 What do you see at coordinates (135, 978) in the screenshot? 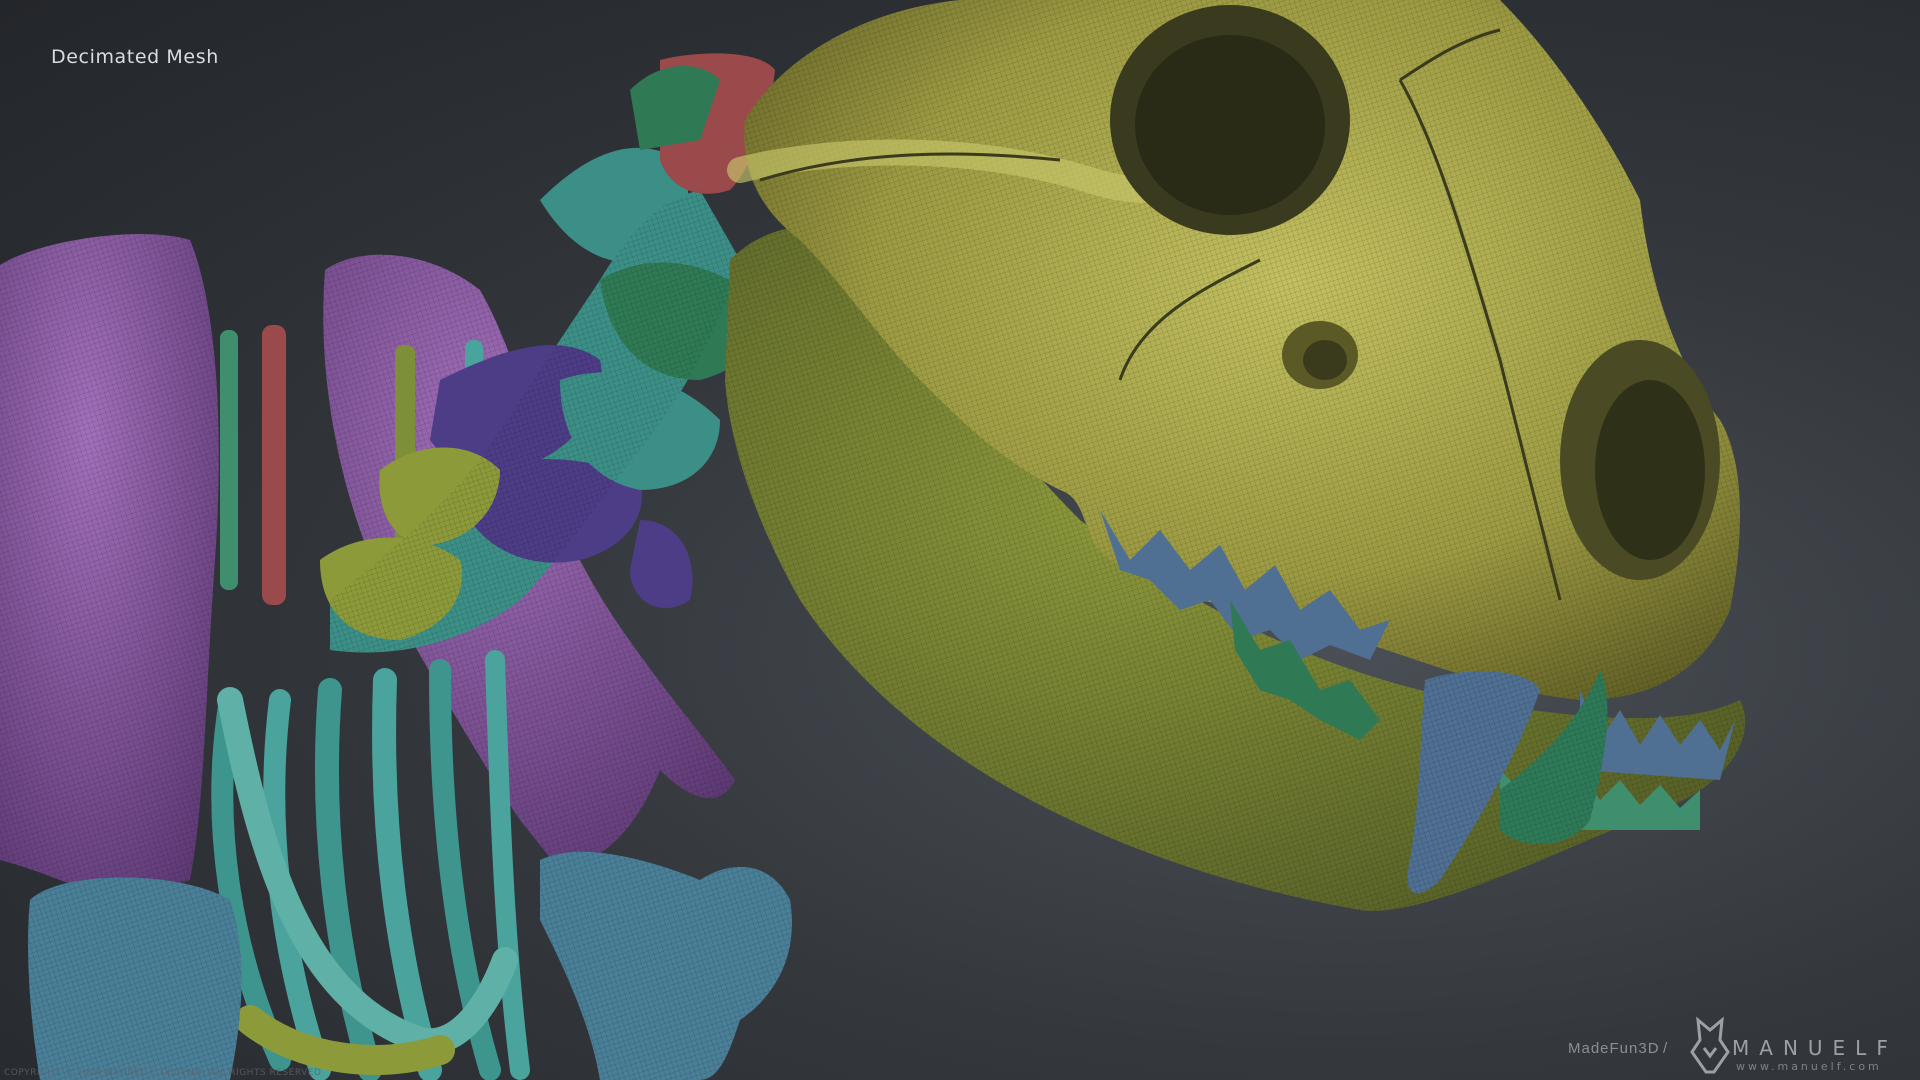
I see `humerus-left` at bounding box center [135, 978].